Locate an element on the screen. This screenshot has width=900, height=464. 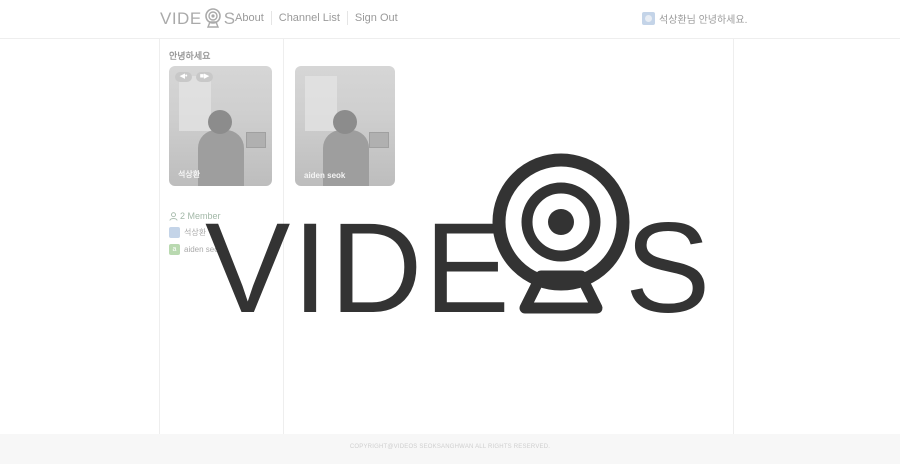
room-title: 안녕하세요 is located at coordinates (190, 56).